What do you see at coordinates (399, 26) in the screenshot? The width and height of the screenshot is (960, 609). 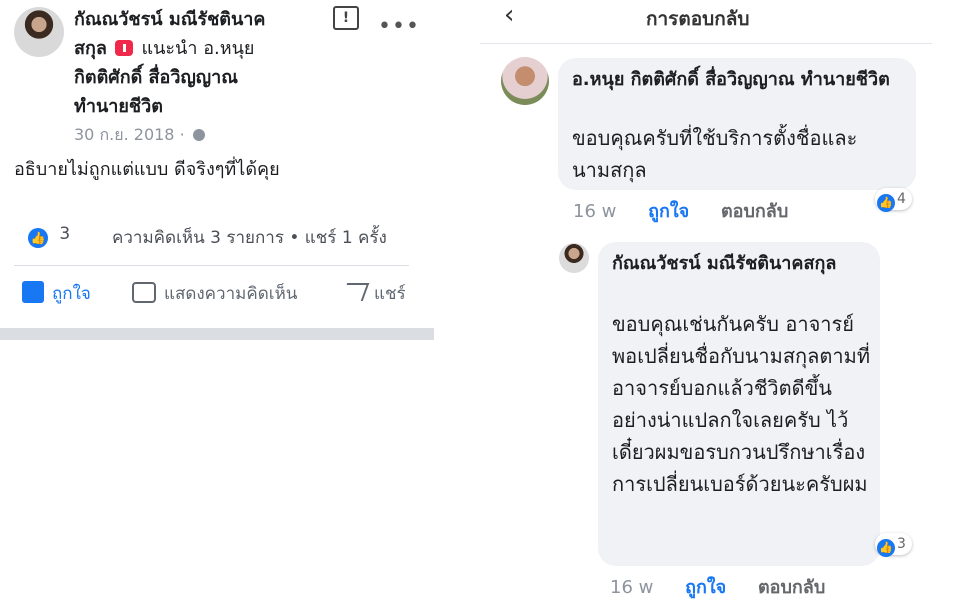 I see `more-options-icon: •••` at bounding box center [399, 26].